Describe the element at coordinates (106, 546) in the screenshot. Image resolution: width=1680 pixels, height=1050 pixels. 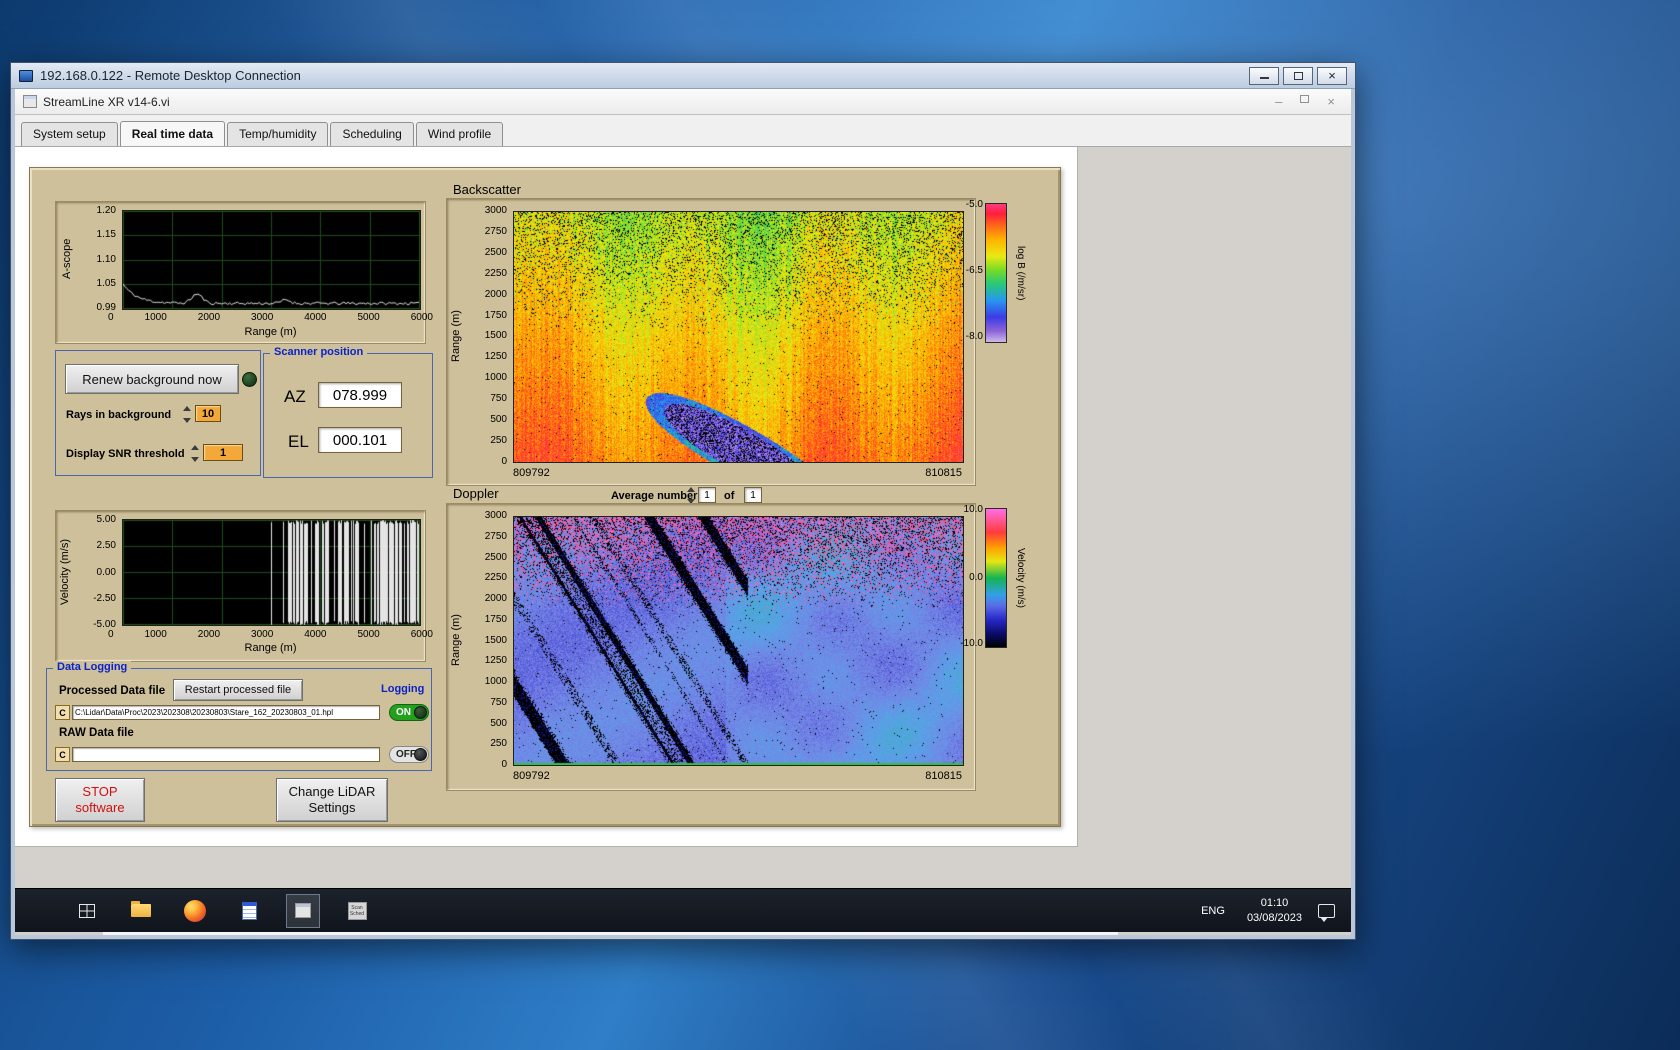
I see `tick-label: 2.50` at that location.